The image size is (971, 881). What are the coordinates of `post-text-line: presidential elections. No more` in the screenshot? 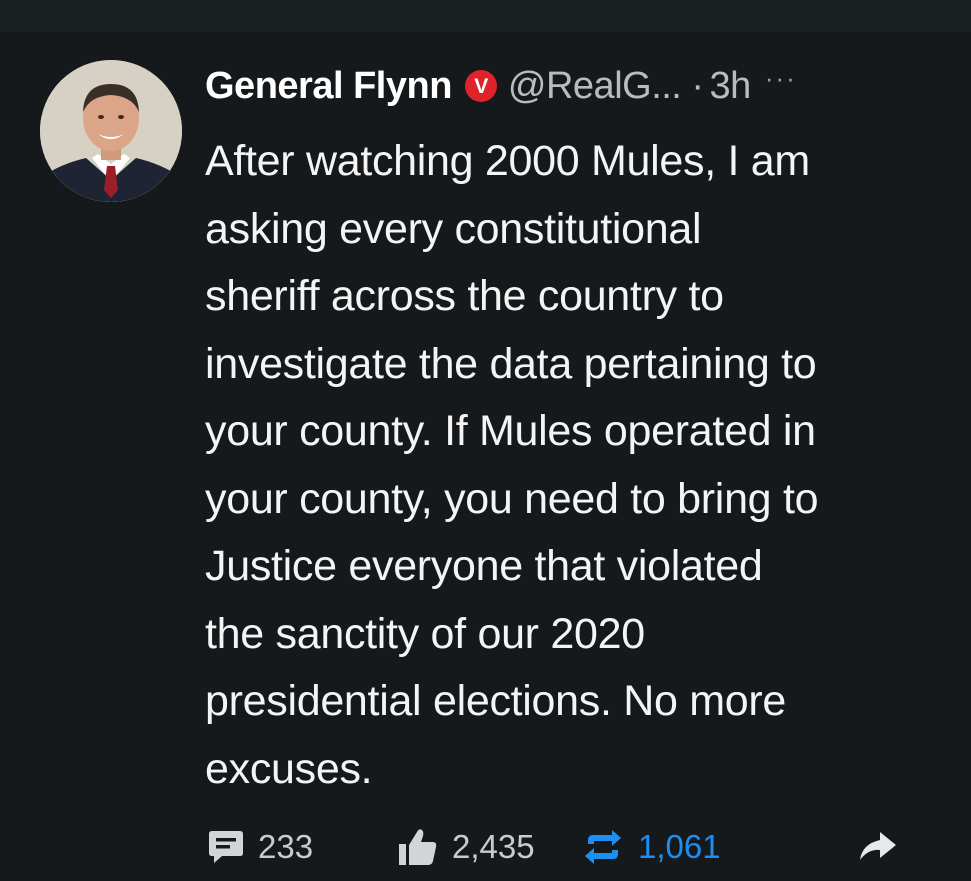 It's located at (496, 701).